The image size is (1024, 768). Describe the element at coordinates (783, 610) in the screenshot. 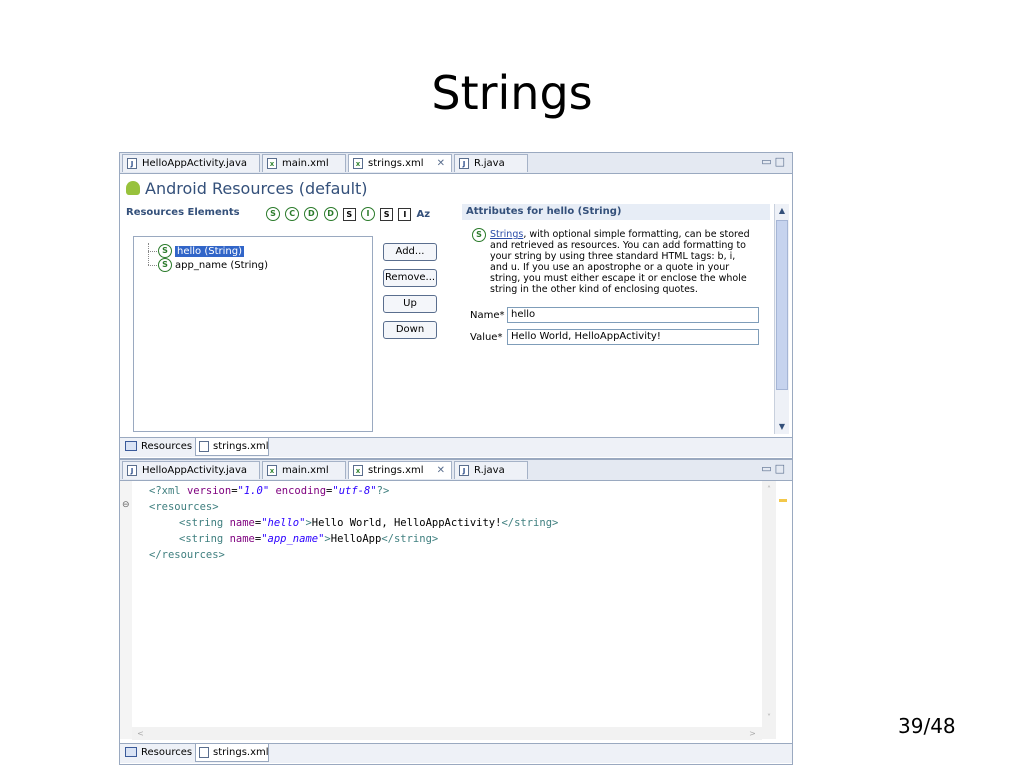

I see `overview-ruler` at that location.